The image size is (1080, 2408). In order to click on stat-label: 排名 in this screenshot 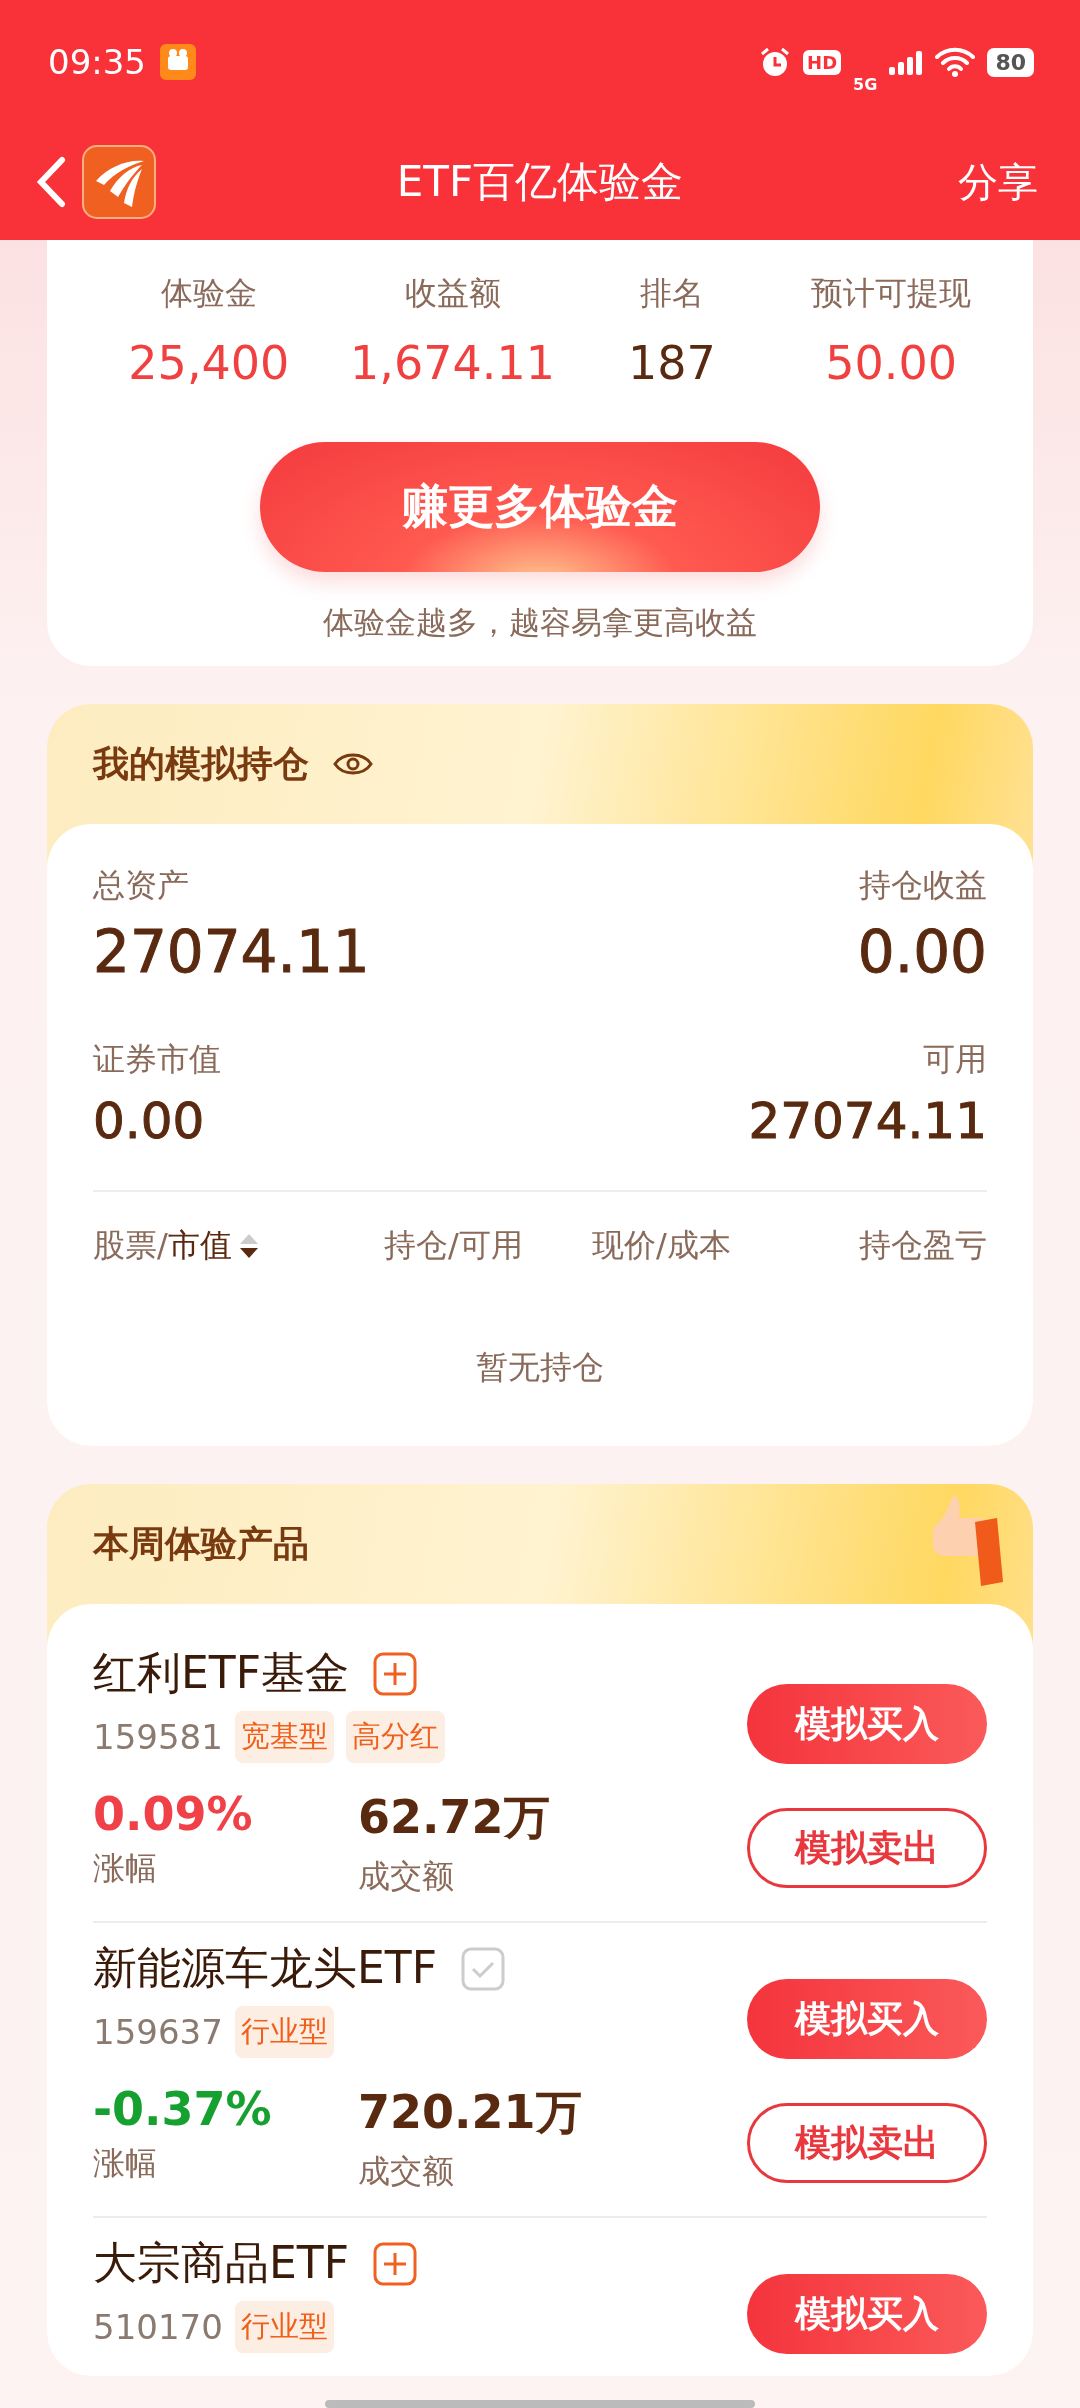, I will do `click(671, 293)`.